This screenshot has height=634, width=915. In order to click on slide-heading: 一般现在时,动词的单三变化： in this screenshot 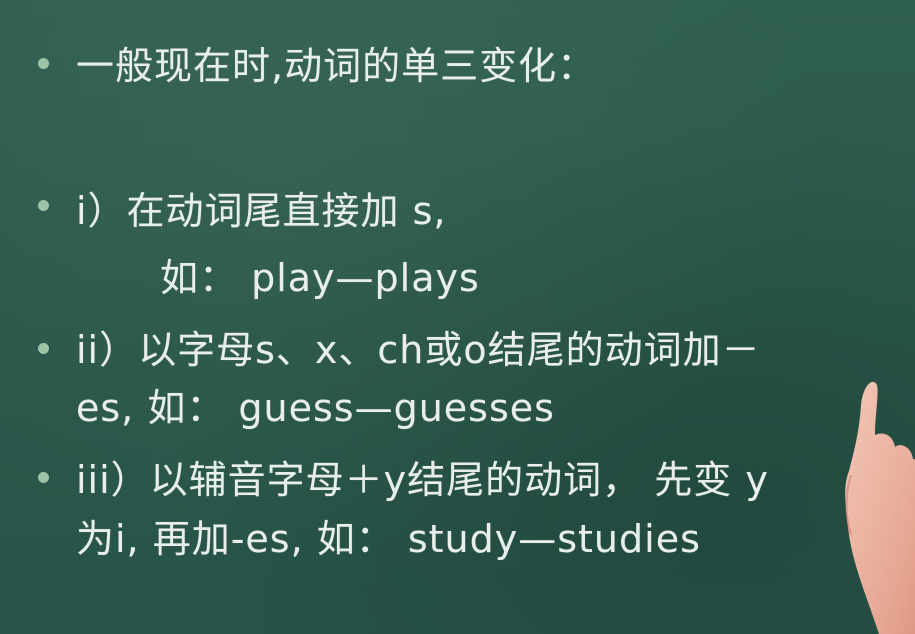, I will do `click(336, 66)`.